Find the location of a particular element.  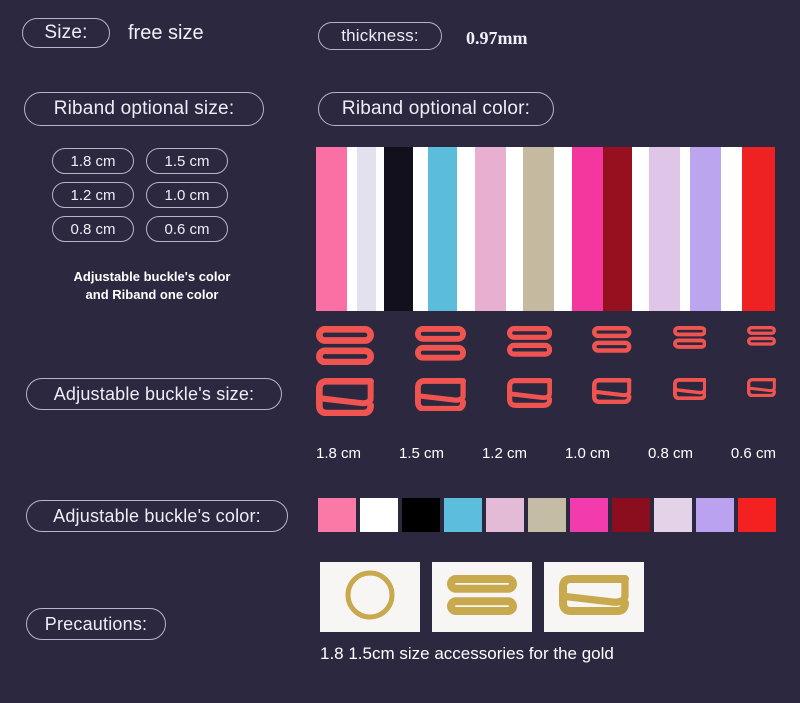

buckle-color-swatch-pink is located at coordinates (337, 515).